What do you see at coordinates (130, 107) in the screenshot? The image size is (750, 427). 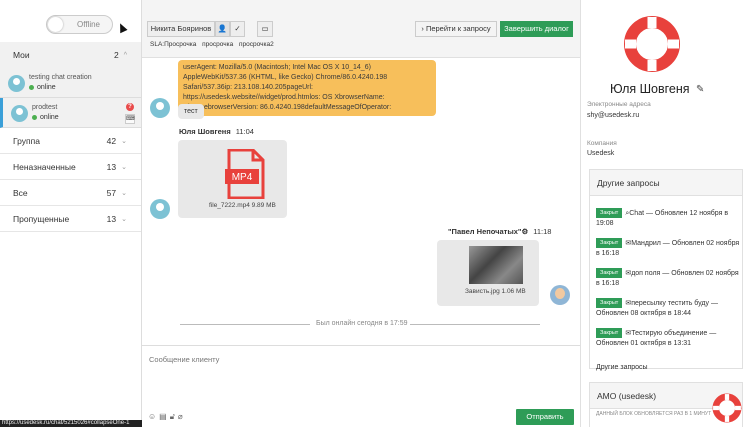 I see `unanswered-badge: ?` at bounding box center [130, 107].